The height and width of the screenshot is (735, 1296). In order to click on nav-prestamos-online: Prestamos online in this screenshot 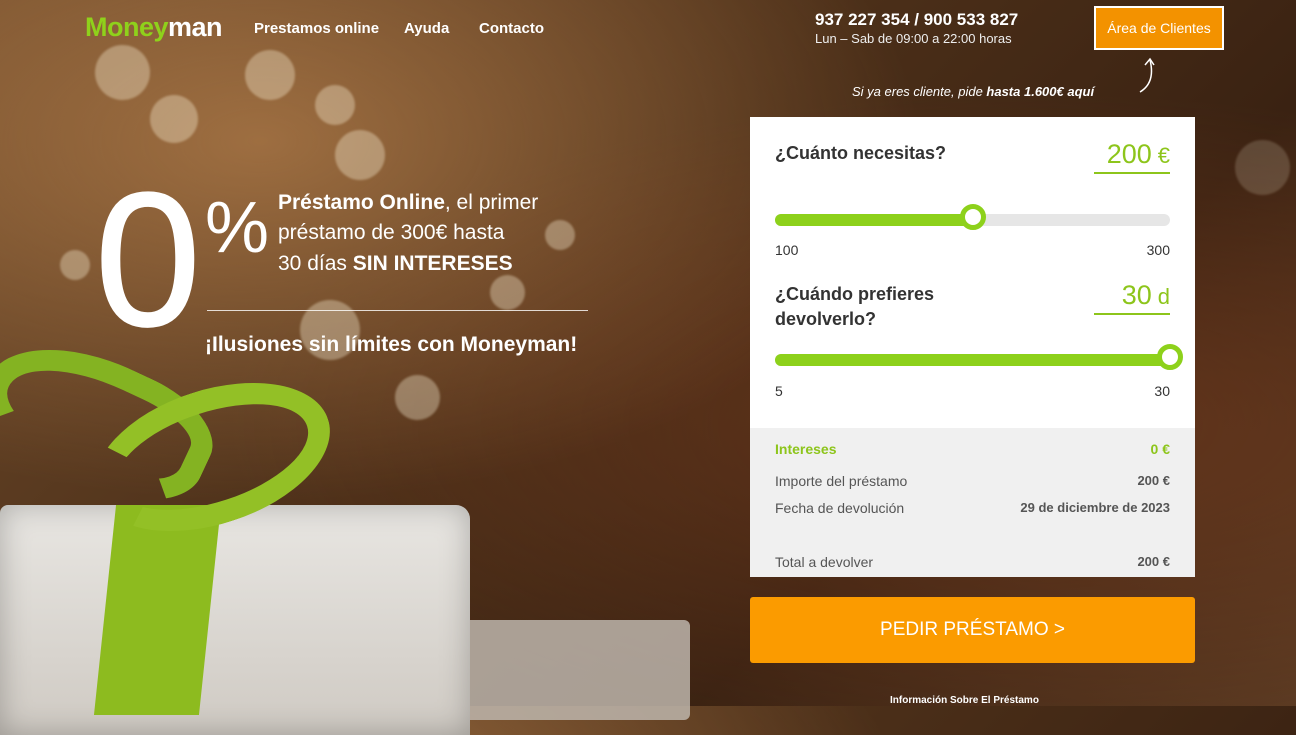, I will do `click(316, 28)`.